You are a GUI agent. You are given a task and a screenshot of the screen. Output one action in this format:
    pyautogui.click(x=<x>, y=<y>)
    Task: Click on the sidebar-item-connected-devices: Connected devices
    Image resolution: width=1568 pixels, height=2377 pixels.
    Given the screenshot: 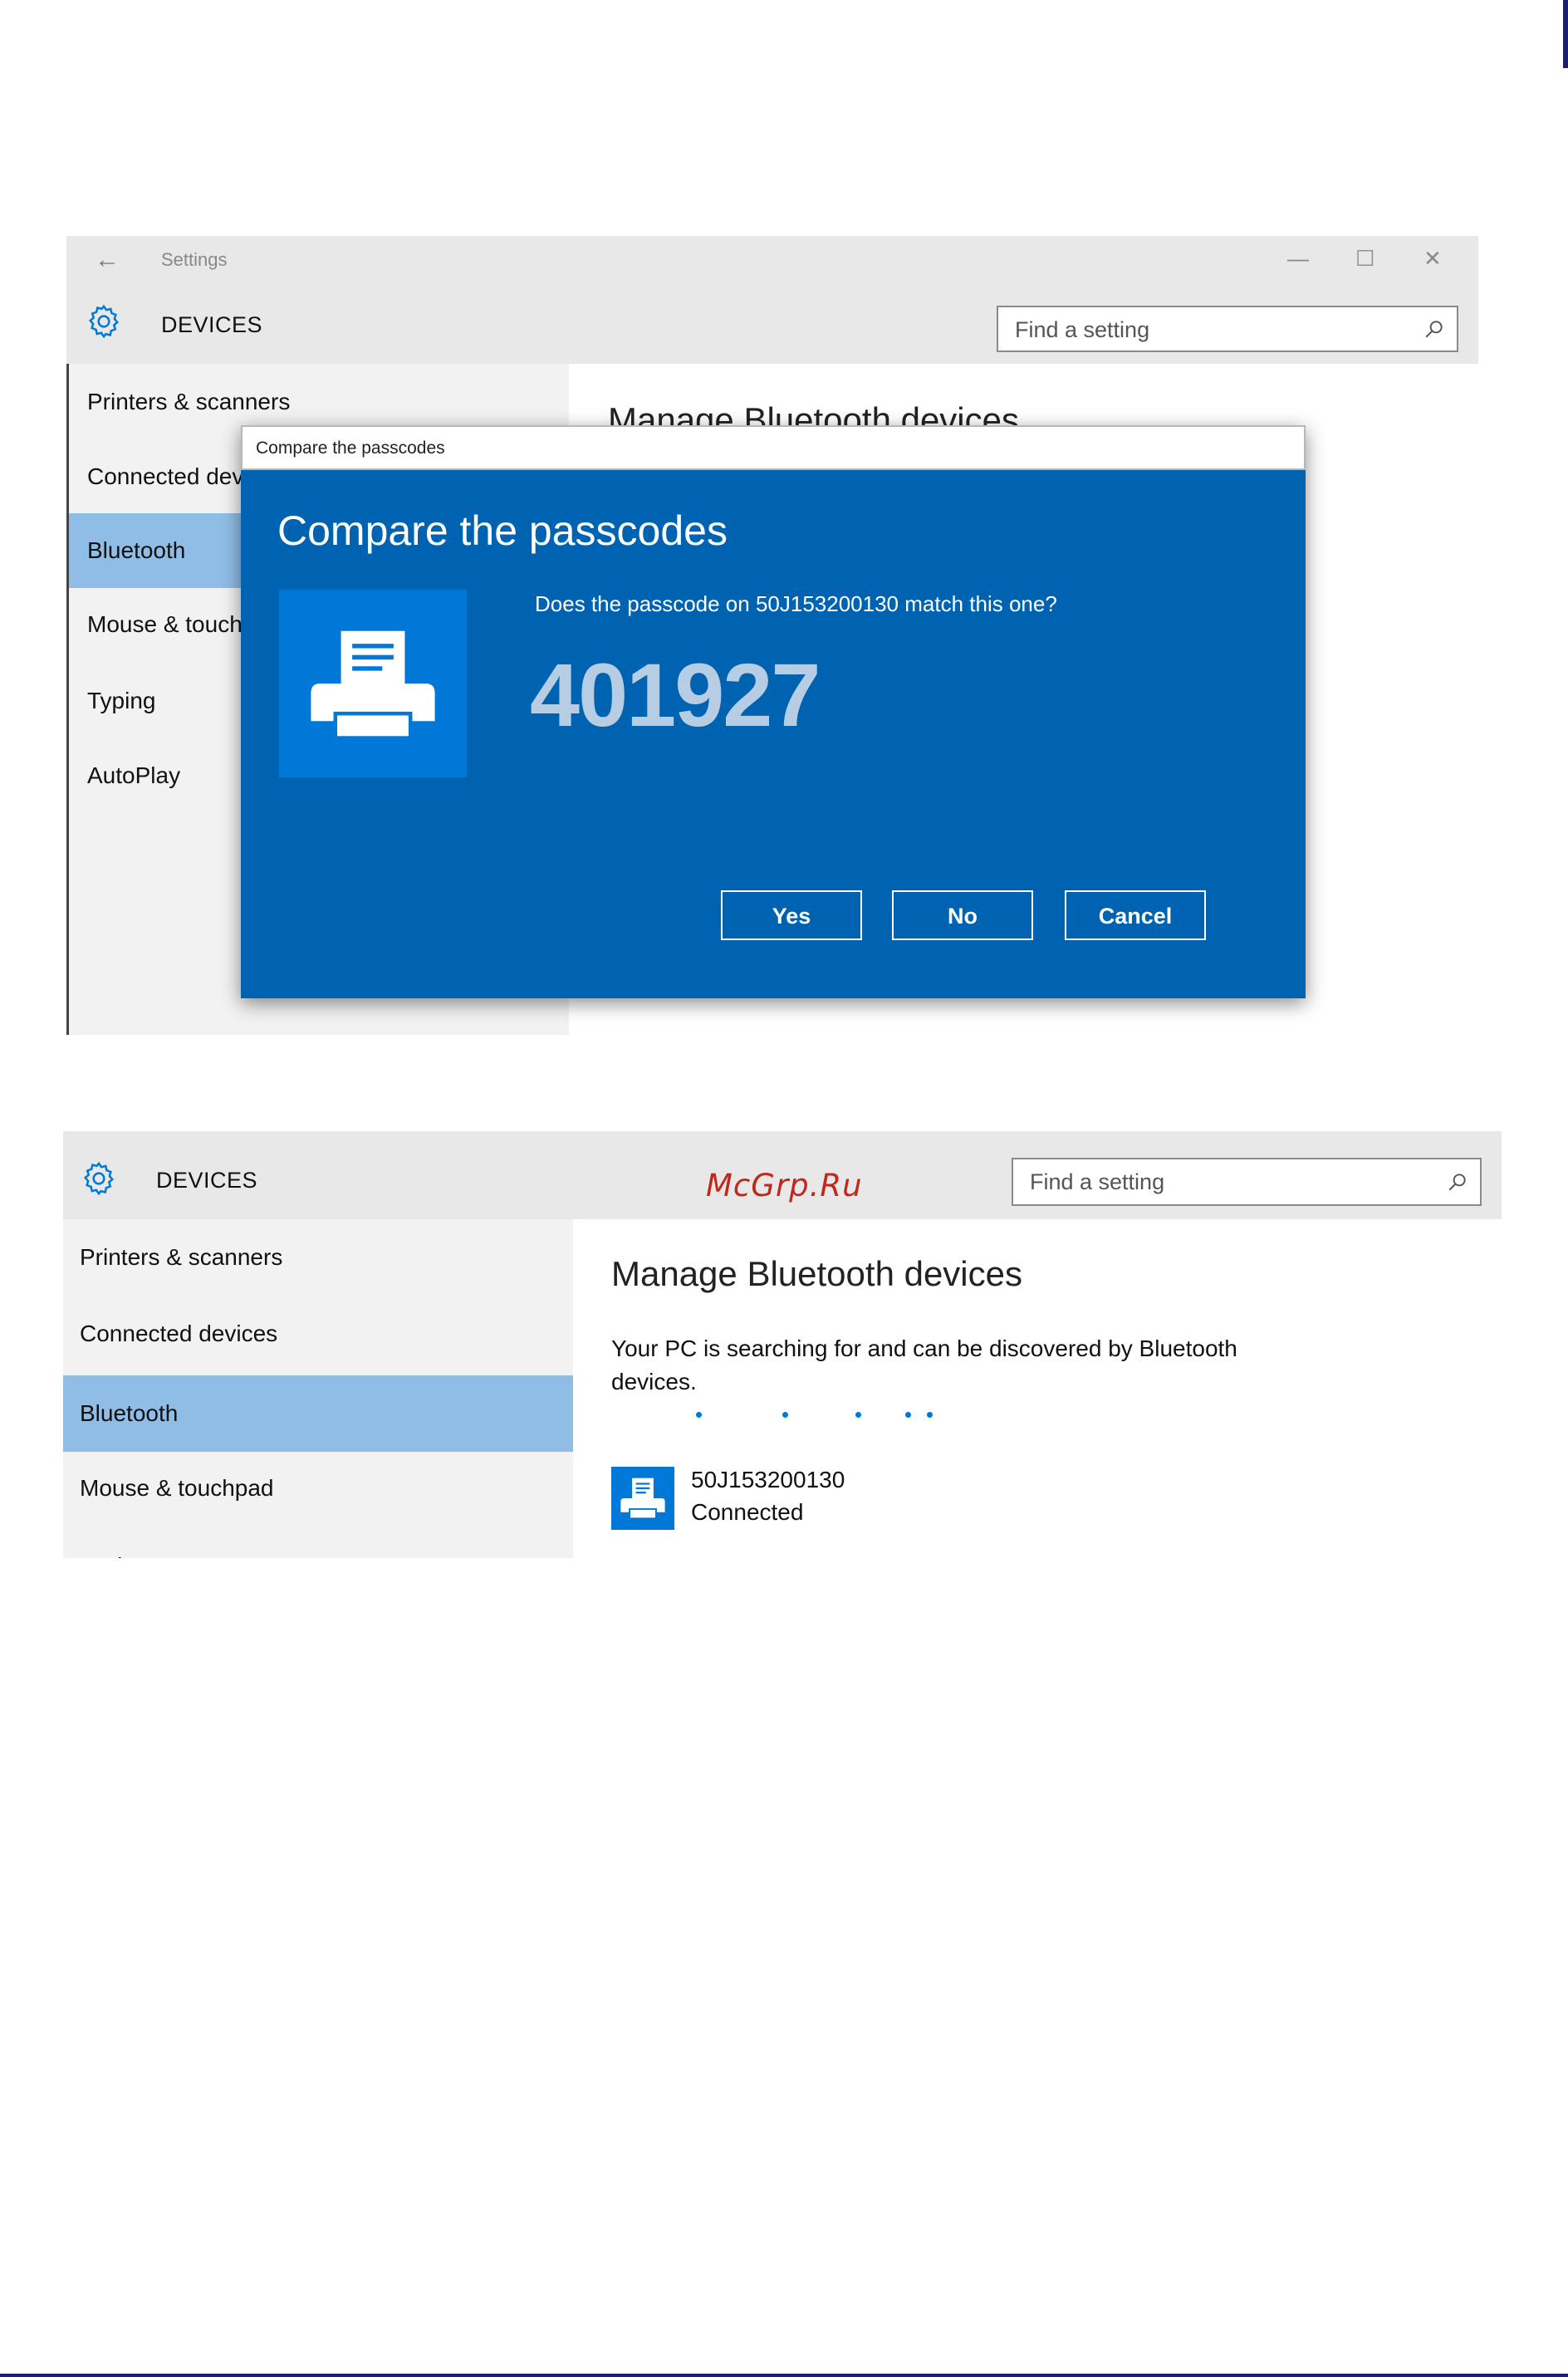 What is the action you would take?
    pyautogui.click(x=318, y=1334)
    